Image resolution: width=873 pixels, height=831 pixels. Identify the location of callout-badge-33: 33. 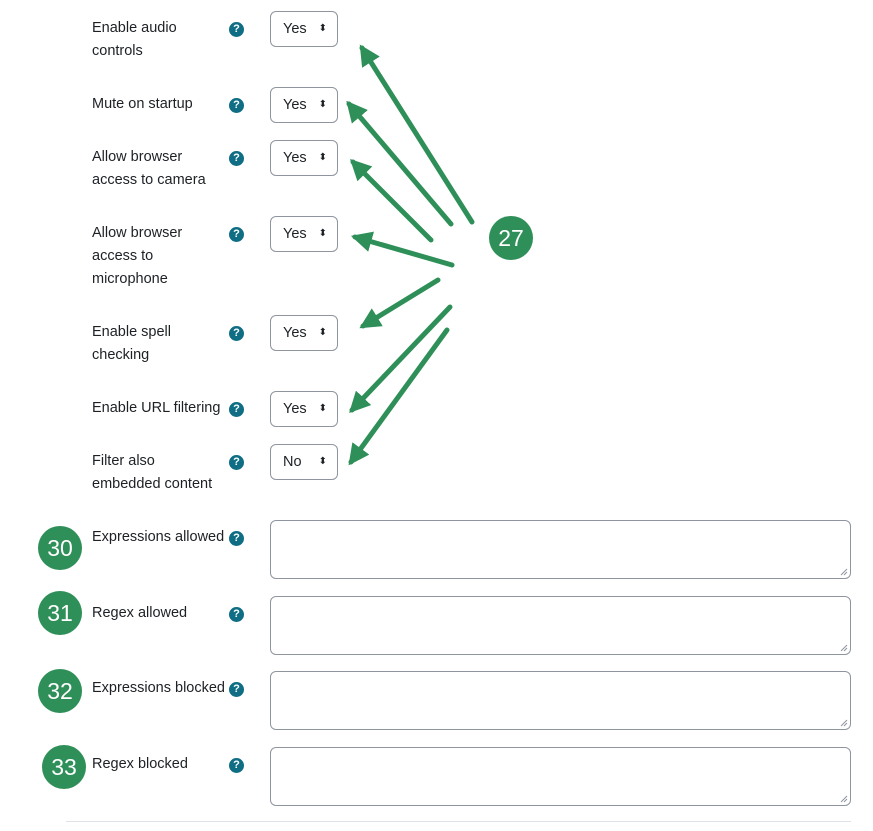
(64, 767).